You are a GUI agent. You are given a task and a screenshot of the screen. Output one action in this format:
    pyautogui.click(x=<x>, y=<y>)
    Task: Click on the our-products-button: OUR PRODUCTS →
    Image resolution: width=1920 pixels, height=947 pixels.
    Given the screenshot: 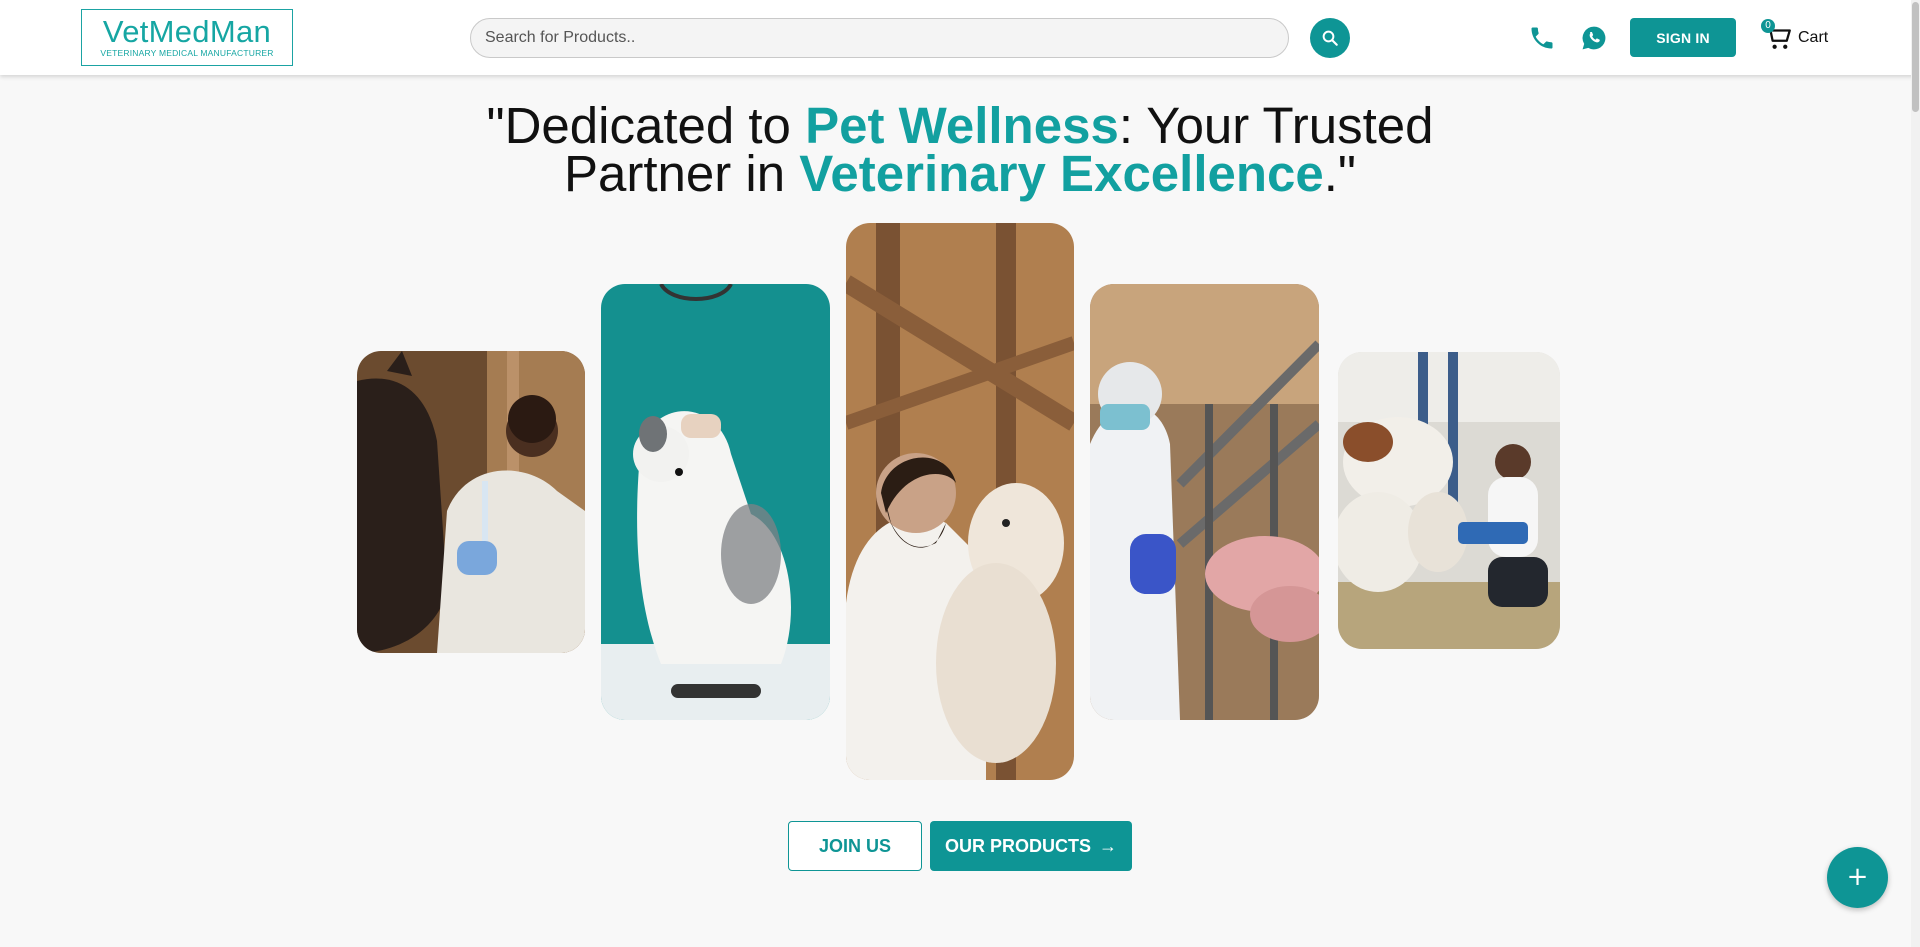 What is the action you would take?
    pyautogui.click(x=1031, y=846)
    